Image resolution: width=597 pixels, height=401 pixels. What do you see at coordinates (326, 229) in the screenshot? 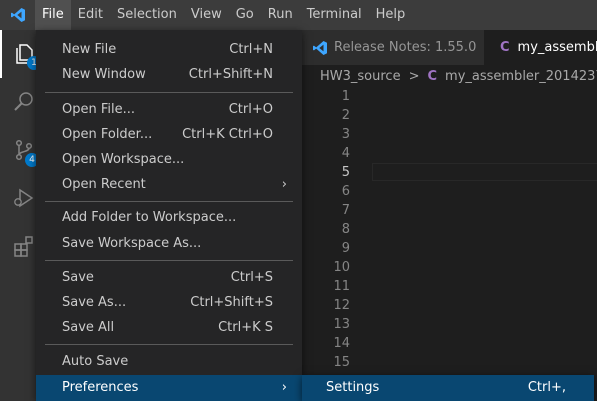
I see `line-number-gutter: 1 2 3 4 5 6 7 8 9 10 11 12 13 14 15` at bounding box center [326, 229].